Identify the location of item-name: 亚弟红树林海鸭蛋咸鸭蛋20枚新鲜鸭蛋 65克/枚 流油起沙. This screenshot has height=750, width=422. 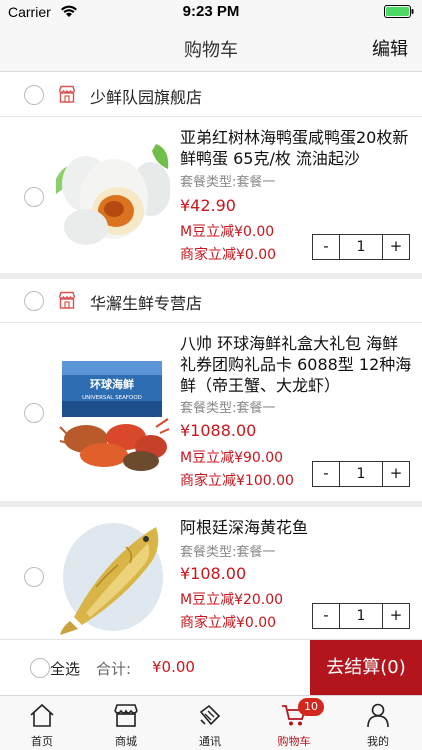
(296, 148).